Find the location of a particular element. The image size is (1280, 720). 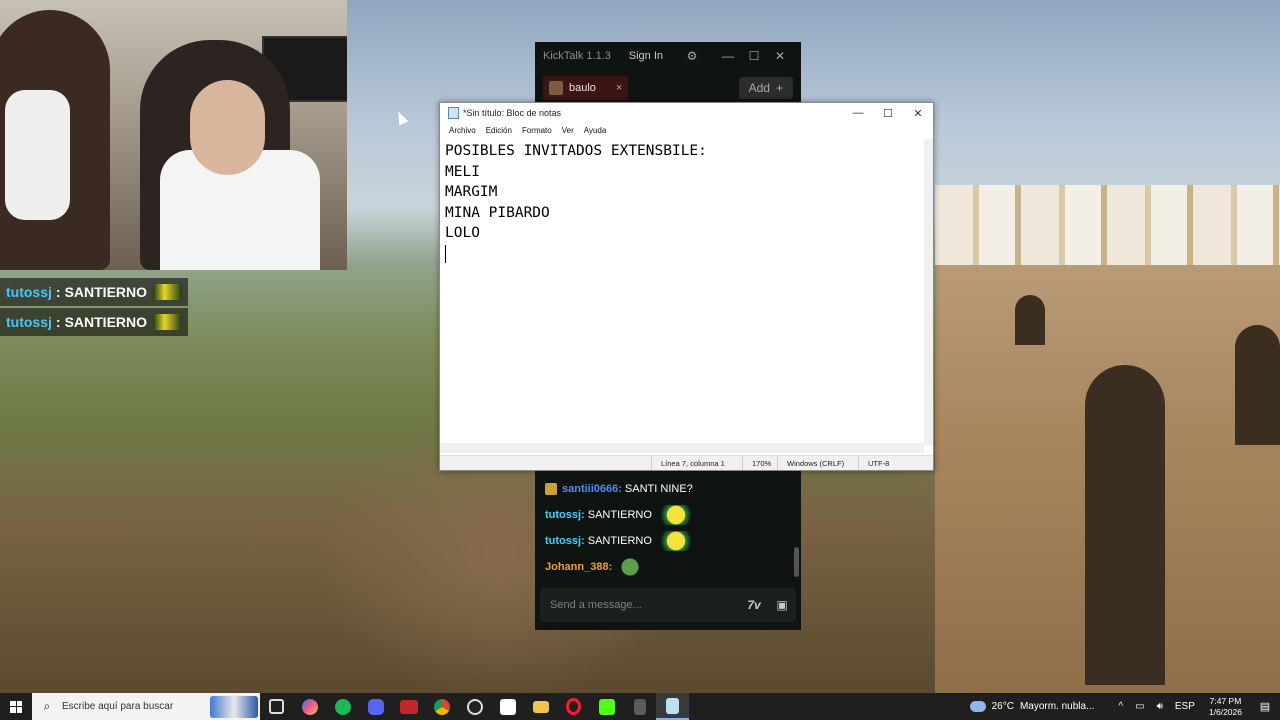

capcut-icon is located at coordinates (507, 706).